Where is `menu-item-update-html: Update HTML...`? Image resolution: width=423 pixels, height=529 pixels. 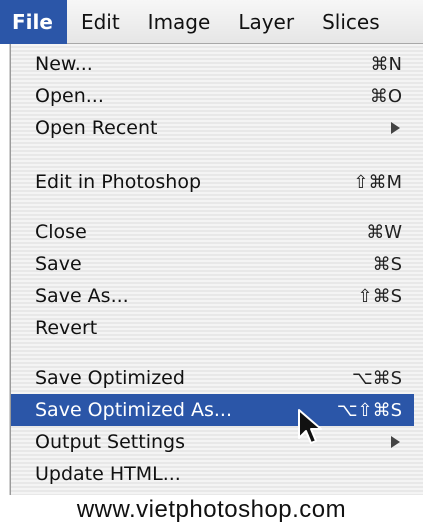 menu-item-update-html: Update HTML... is located at coordinates (212, 474).